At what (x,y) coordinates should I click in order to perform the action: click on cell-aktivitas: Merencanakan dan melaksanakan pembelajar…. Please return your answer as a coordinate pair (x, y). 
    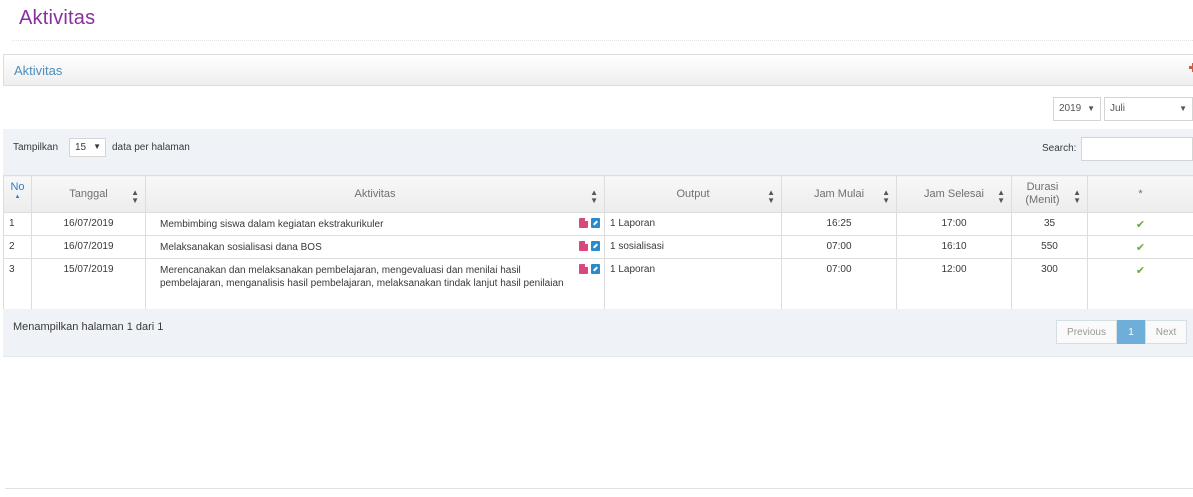
    Looking at the image, I should click on (375, 284).